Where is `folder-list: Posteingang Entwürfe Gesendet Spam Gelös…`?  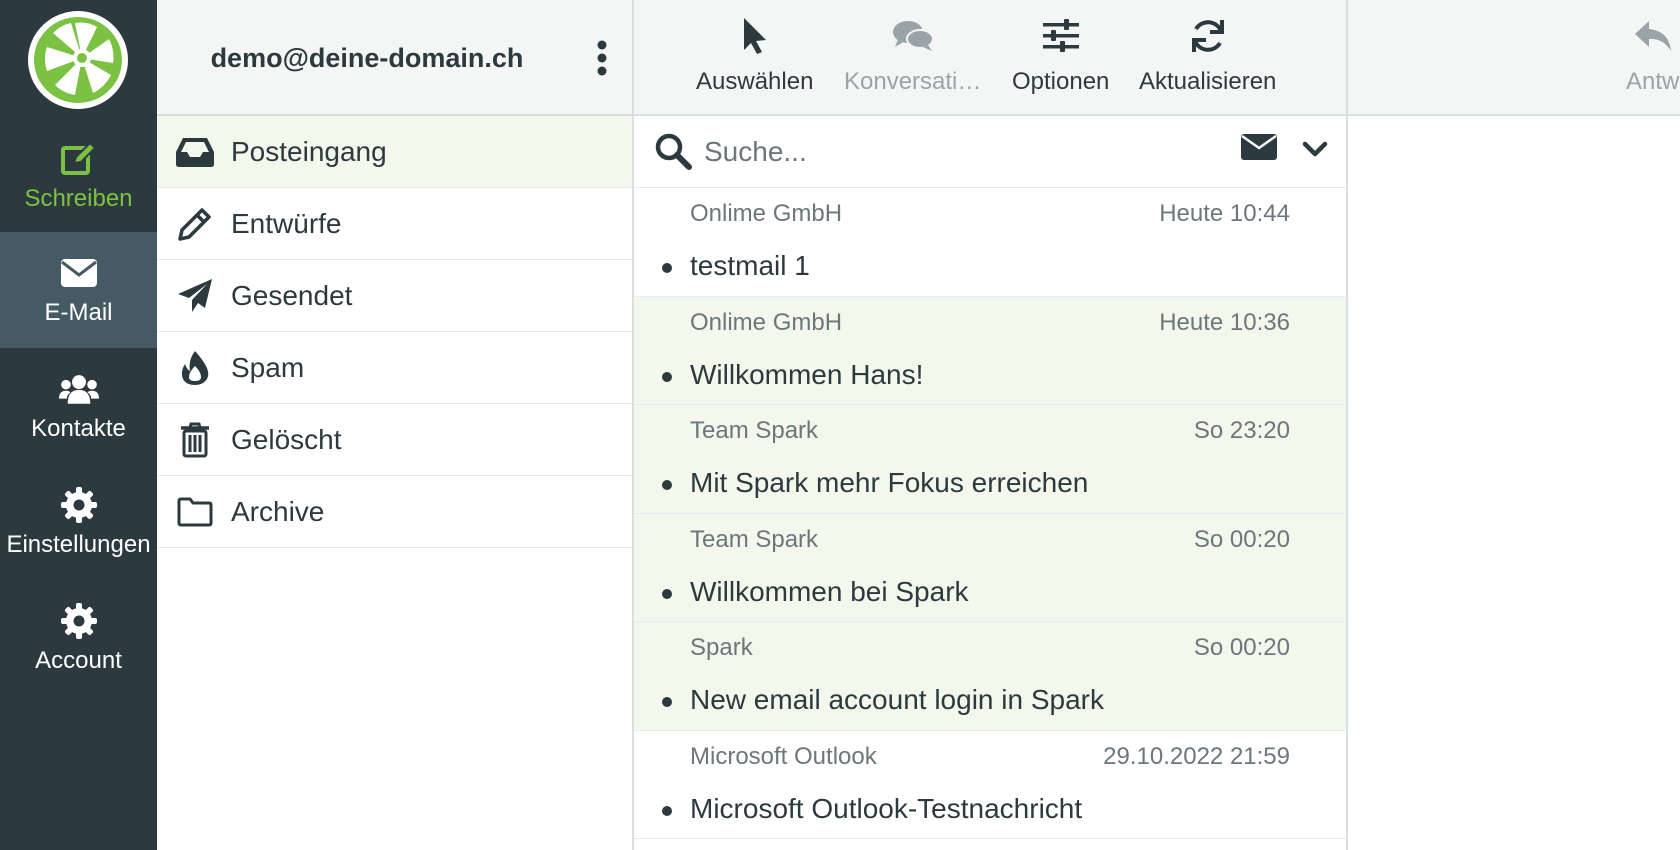 folder-list: Posteingang Entwürfe Gesendet Spam Gelös… is located at coordinates (394, 332).